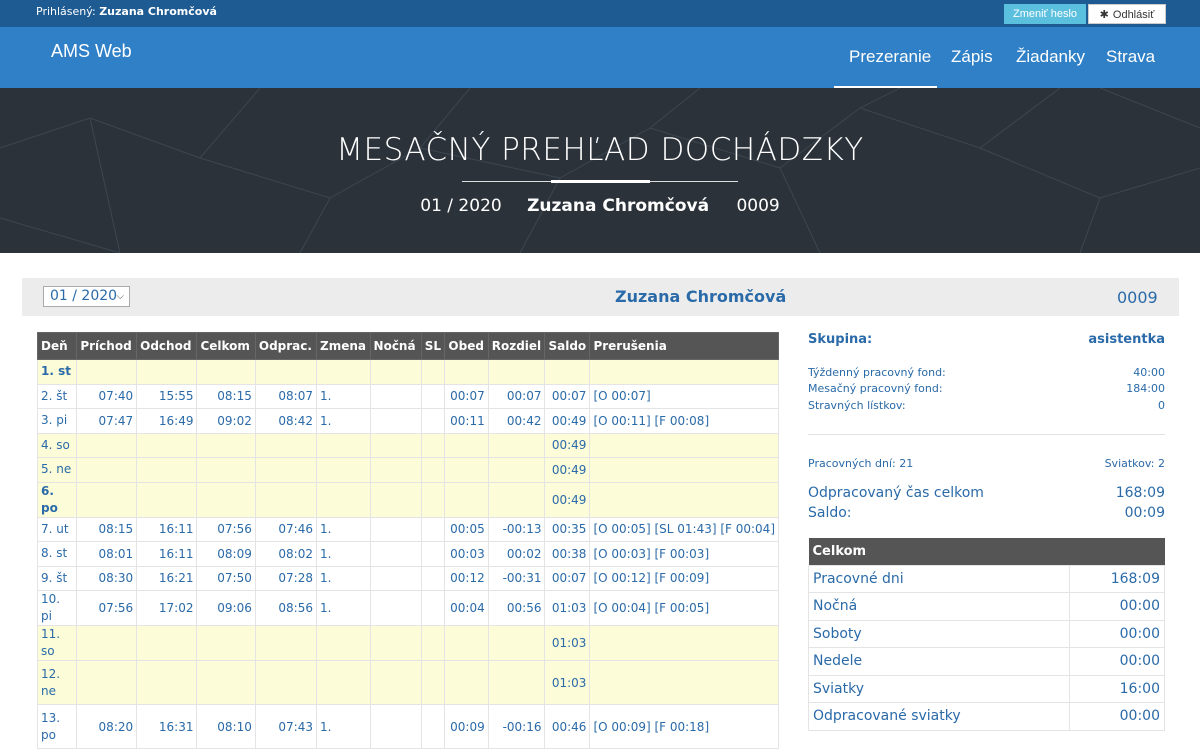 This screenshot has width=1200, height=749. What do you see at coordinates (684, 529) in the screenshot?
I see `table-cell: [O 00:05] [SL 01:43] [F 00:04]` at bounding box center [684, 529].